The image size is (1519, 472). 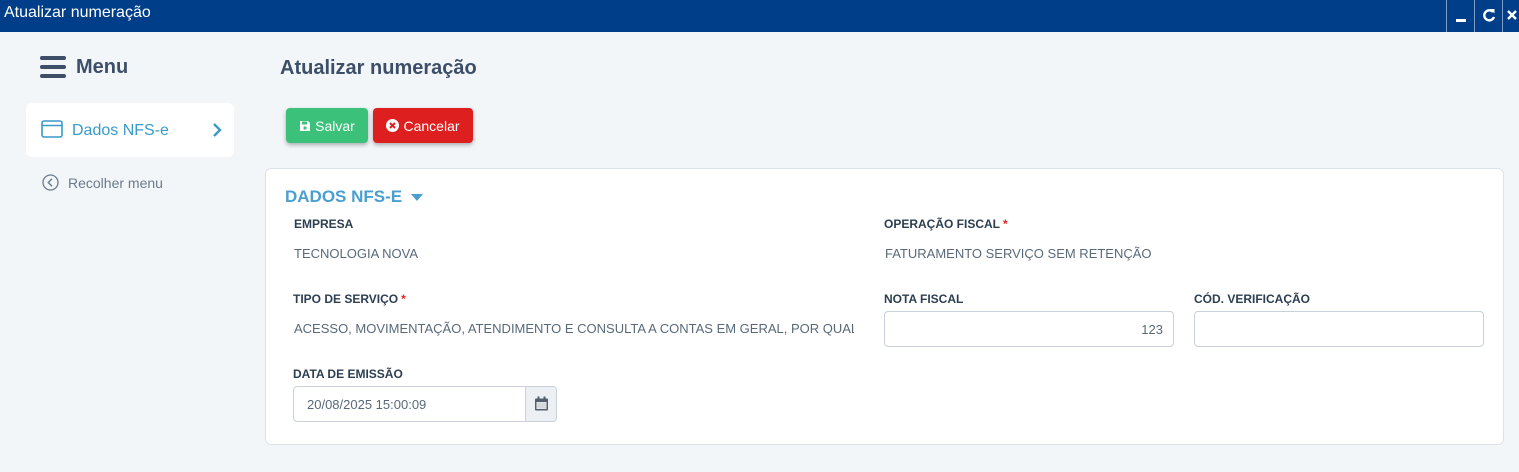 I want to click on data-emissao-value: 20/08/2025 15:00:09, so click(x=366, y=404).